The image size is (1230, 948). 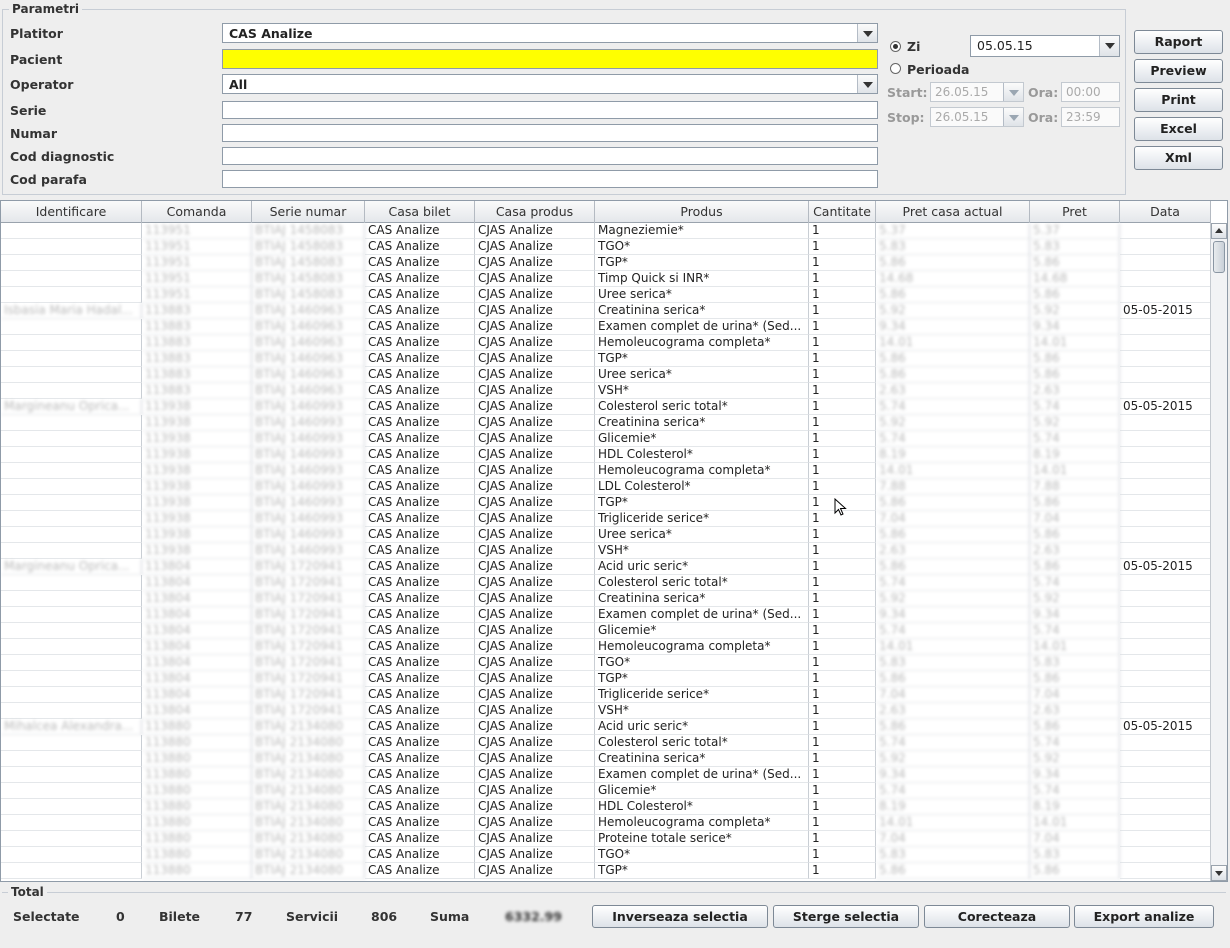 What do you see at coordinates (1178, 71) in the screenshot?
I see `preview-button: Preview` at bounding box center [1178, 71].